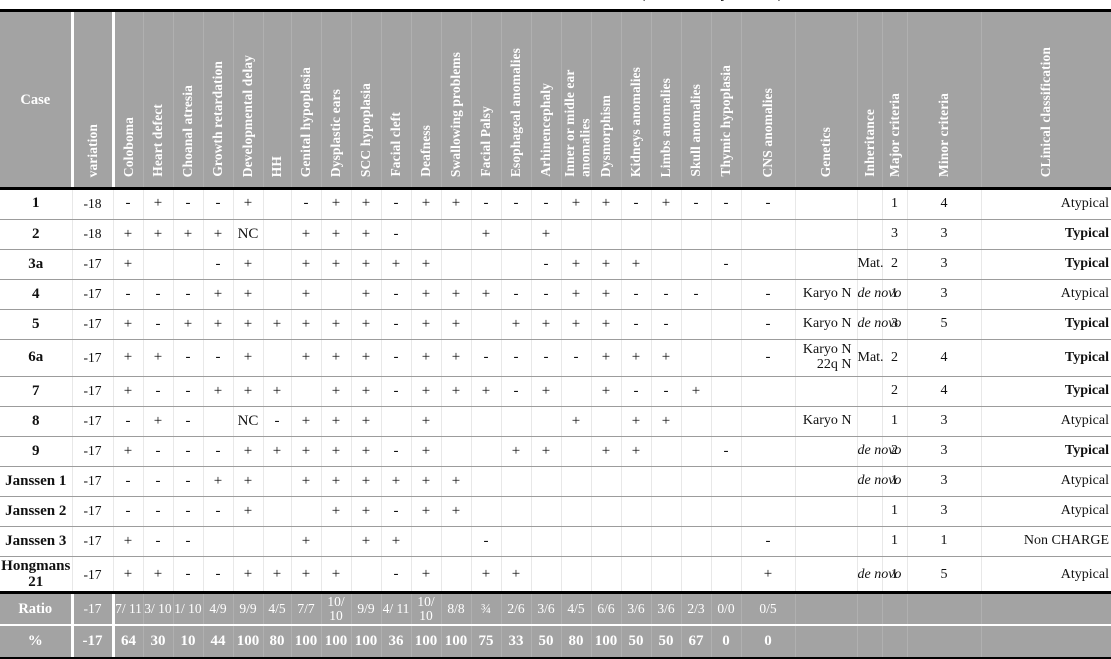 The width and height of the screenshot is (1111, 659). What do you see at coordinates (1046, 99) in the screenshot?
I see `column-header-clinical_classification: CLinical classification` at bounding box center [1046, 99].